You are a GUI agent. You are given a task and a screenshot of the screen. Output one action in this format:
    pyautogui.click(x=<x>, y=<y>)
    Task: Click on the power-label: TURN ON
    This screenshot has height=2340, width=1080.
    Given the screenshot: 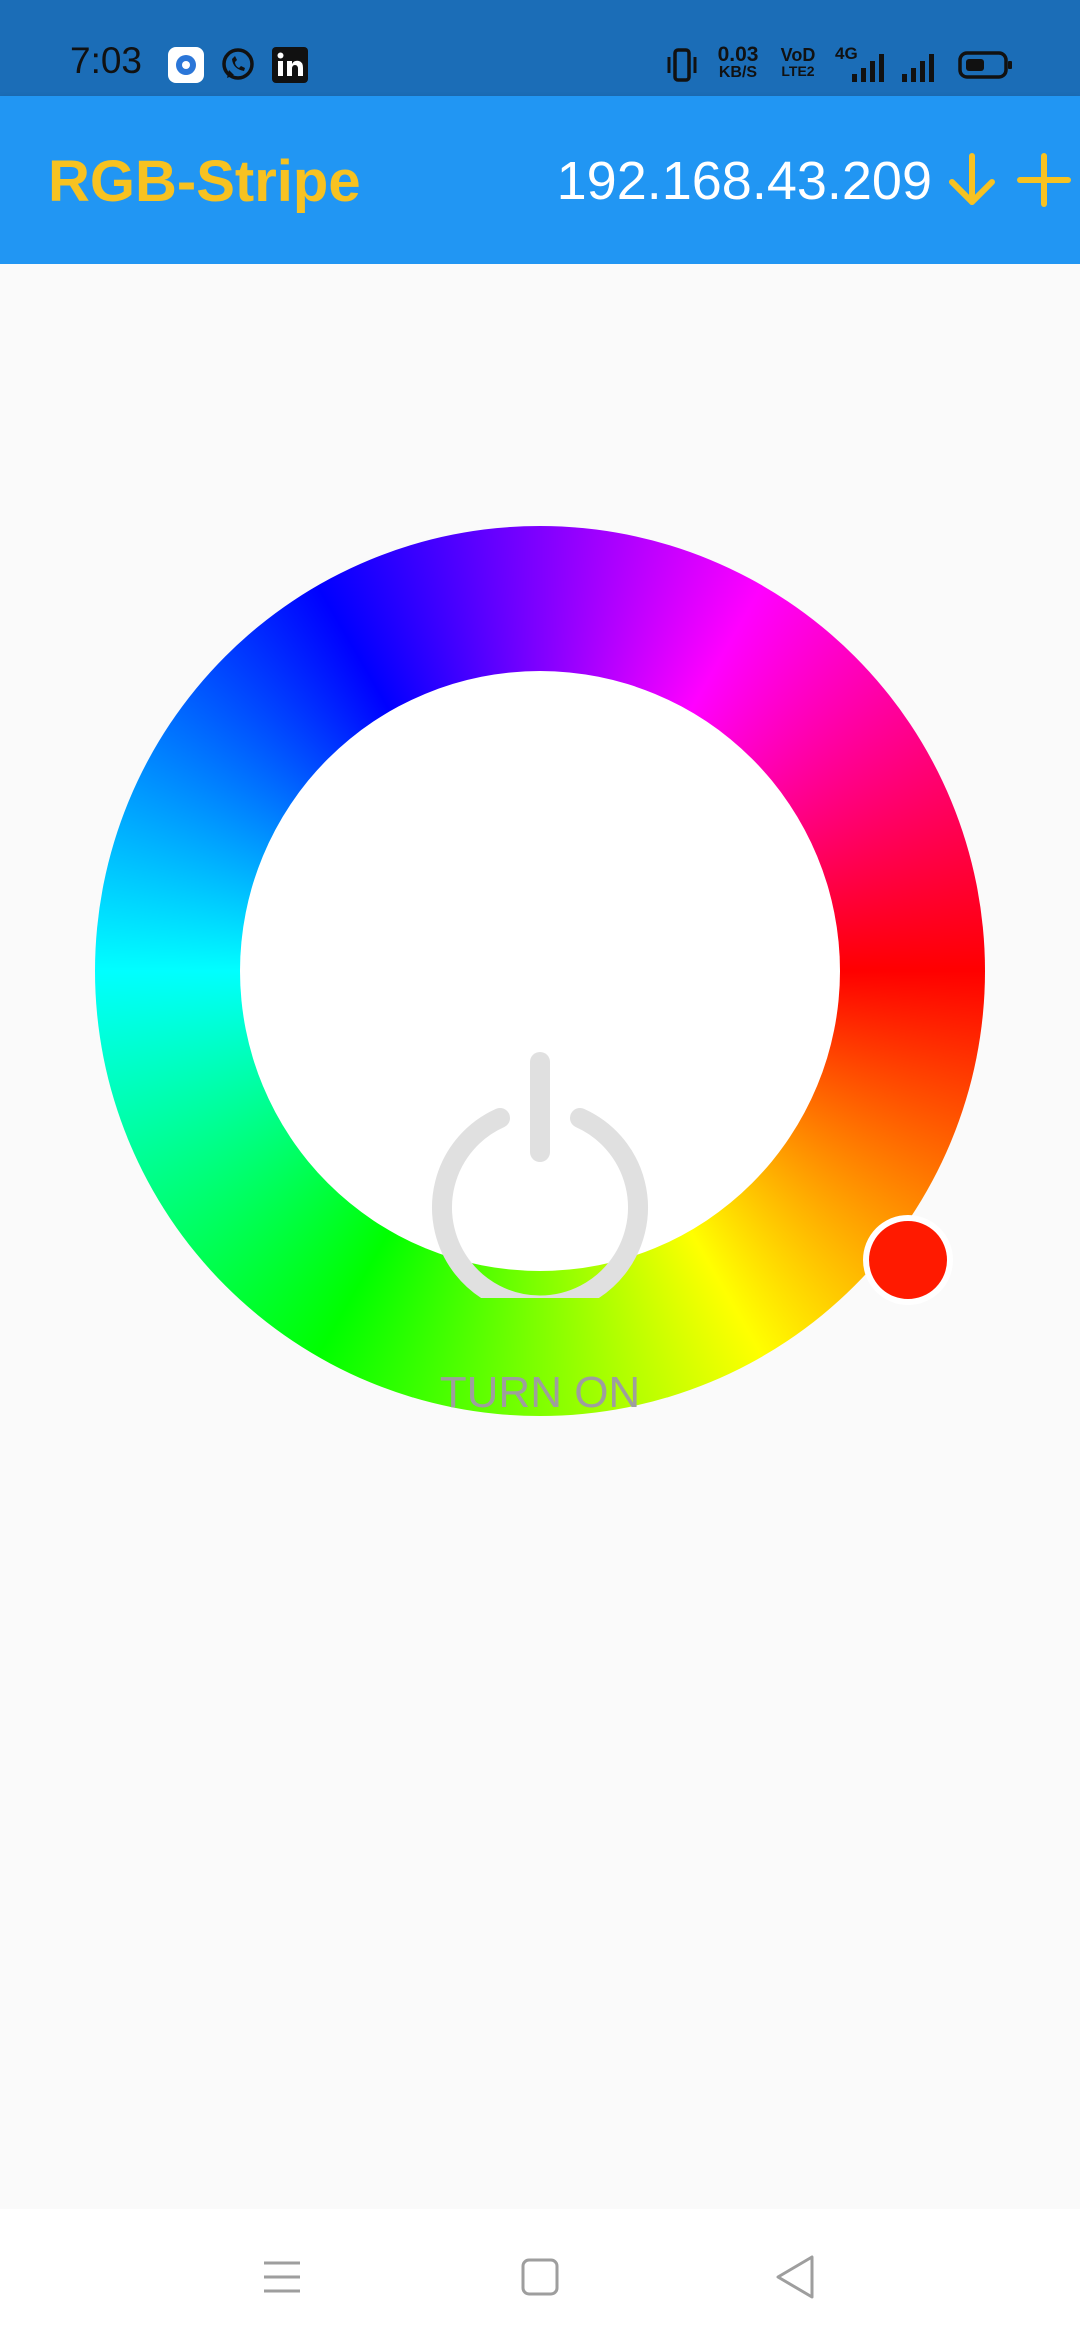 What is the action you would take?
    pyautogui.click(x=540, y=1393)
    